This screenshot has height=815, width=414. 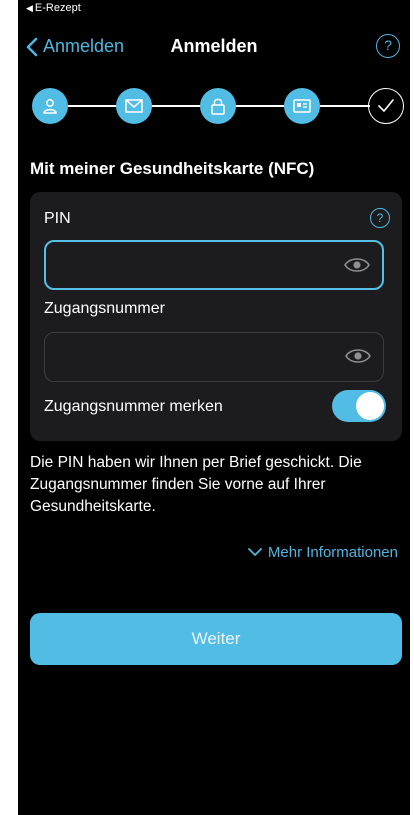 I want to click on page-title: Anmelden, so click(x=214, y=46).